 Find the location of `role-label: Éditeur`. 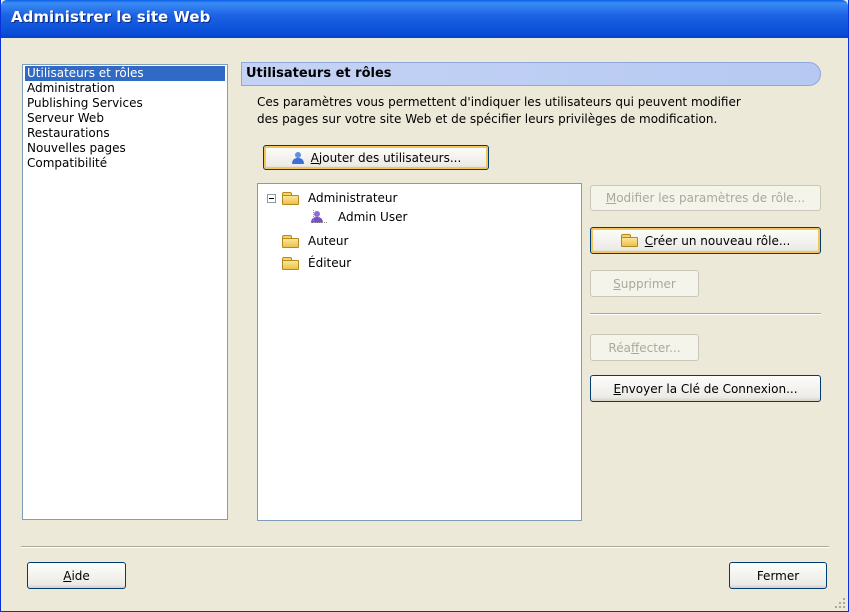

role-label: Éditeur is located at coordinates (330, 263).